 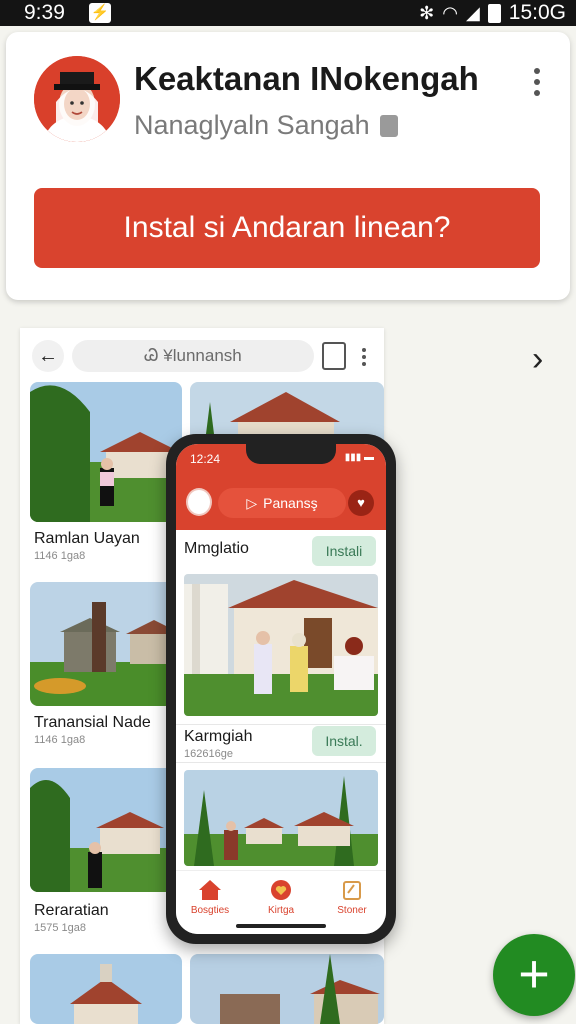 I want to click on phone-row-title: Karmgiah, so click(x=218, y=736).